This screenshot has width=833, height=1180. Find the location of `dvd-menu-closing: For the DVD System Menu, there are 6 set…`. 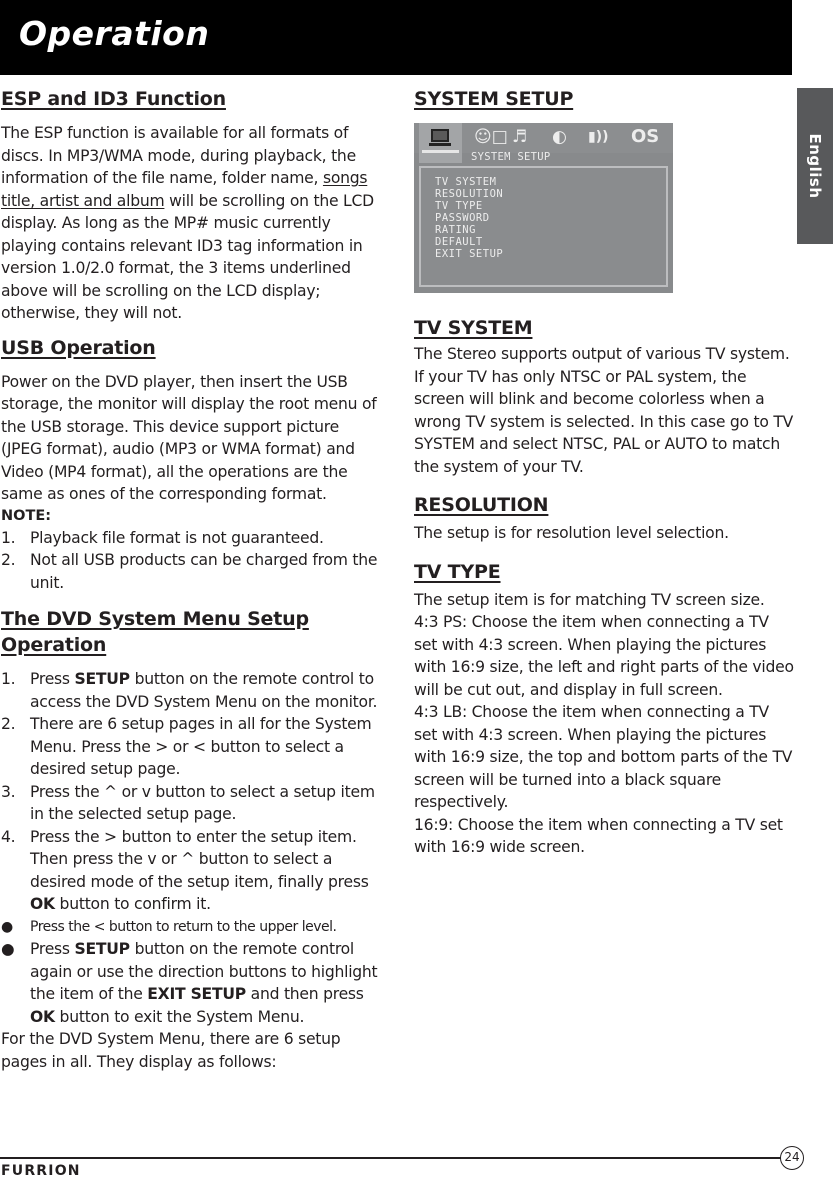

dvd-menu-closing: For the DVD System Menu, there are 6 set… is located at coordinates (171, 1050).